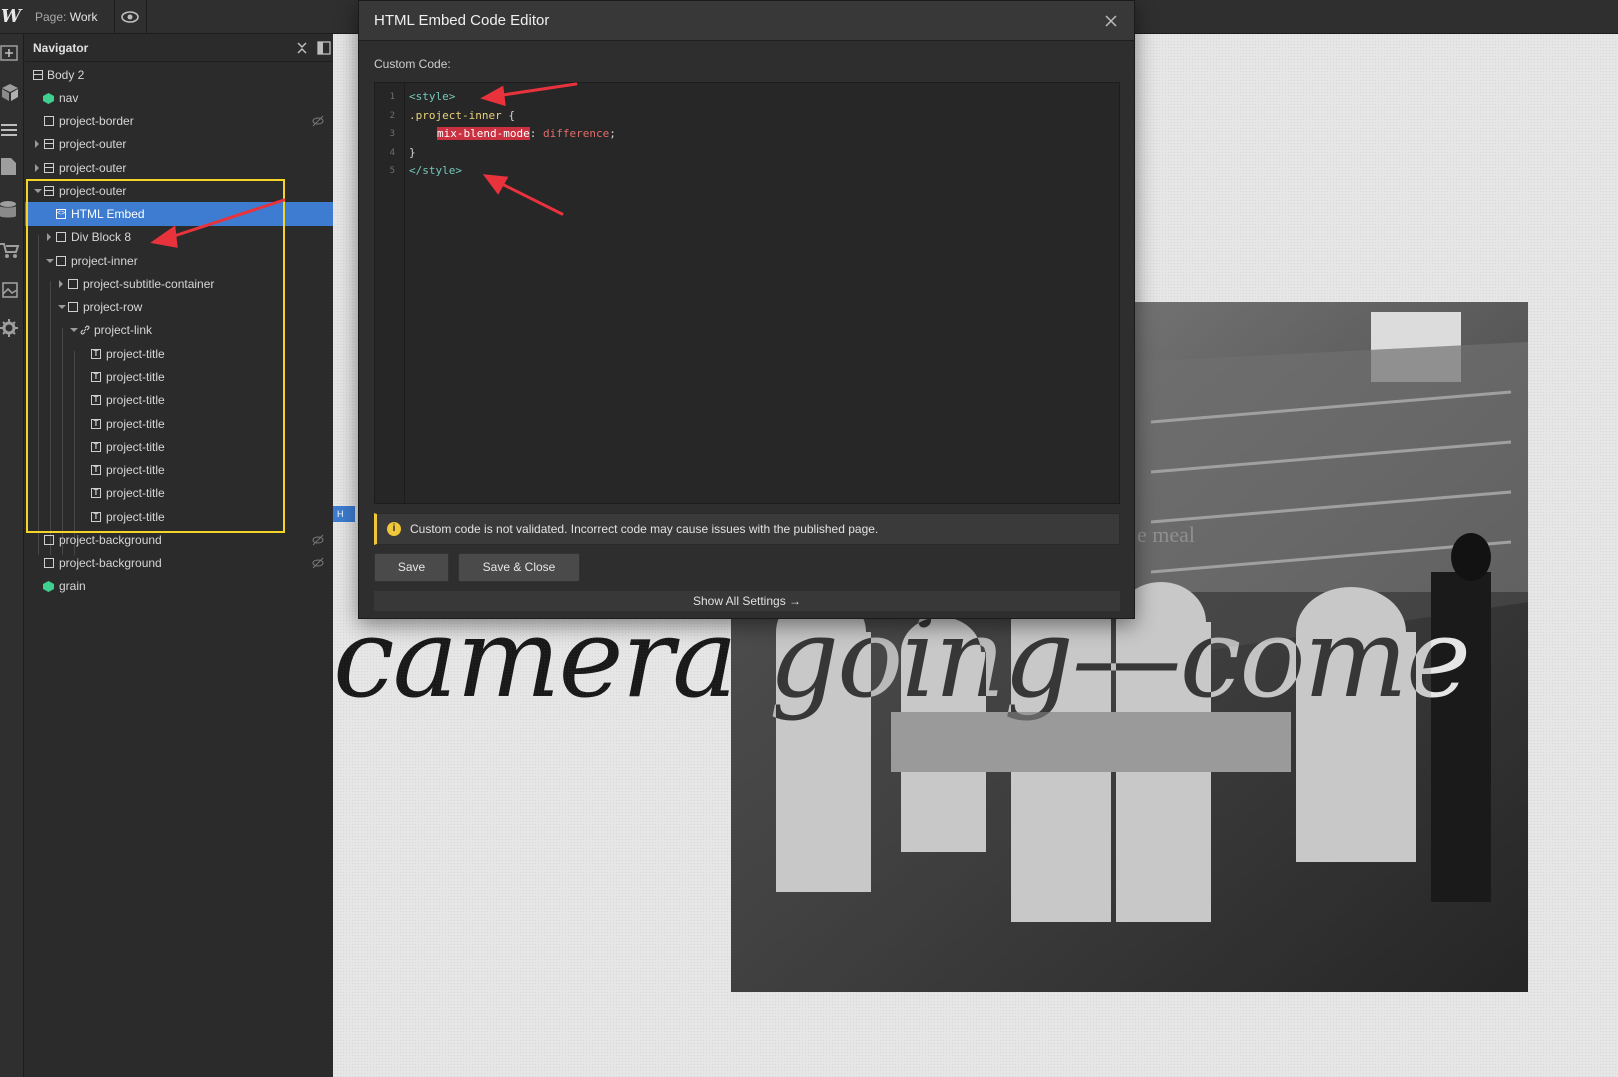 The width and height of the screenshot is (1618, 1077). I want to click on custom-code-label: Custom Code:, so click(412, 64).